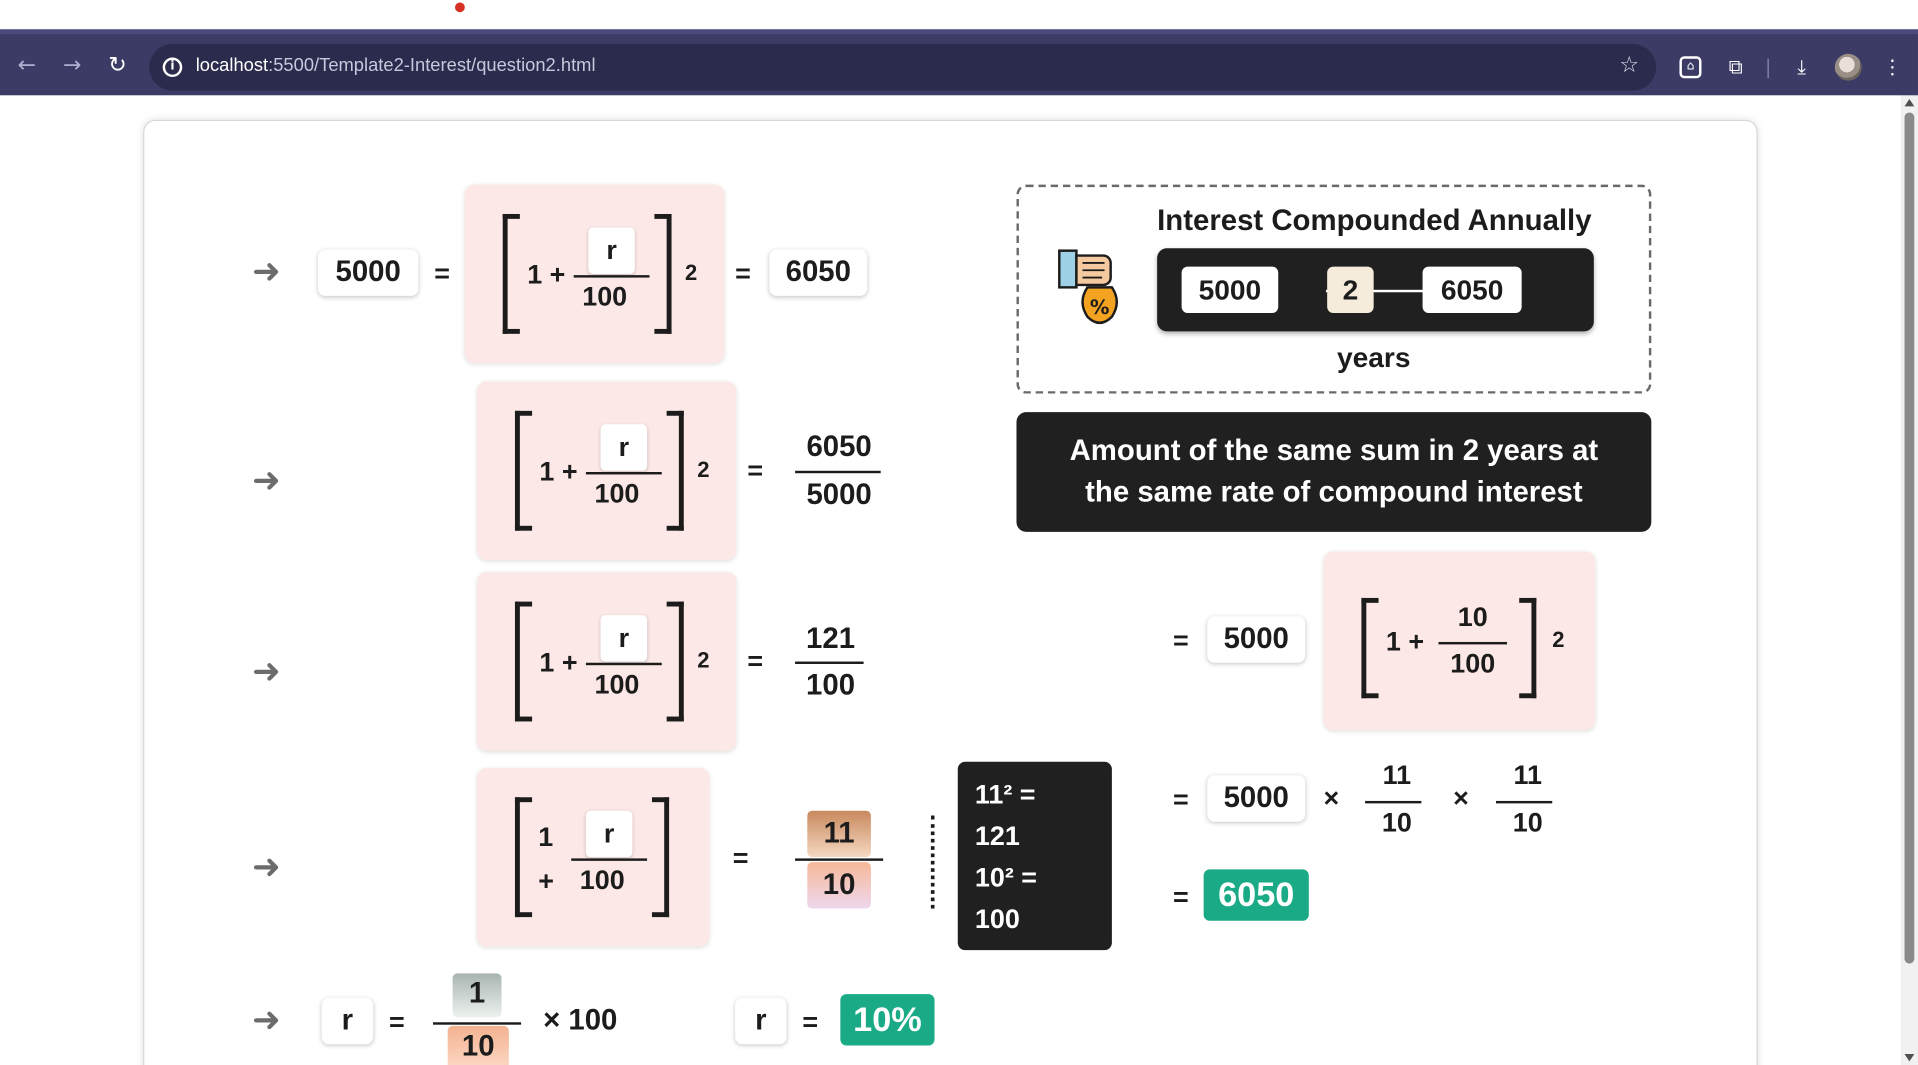 The width and height of the screenshot is (1918, 1065). I want to click on recording-indicator-dot, so click(460, 7).